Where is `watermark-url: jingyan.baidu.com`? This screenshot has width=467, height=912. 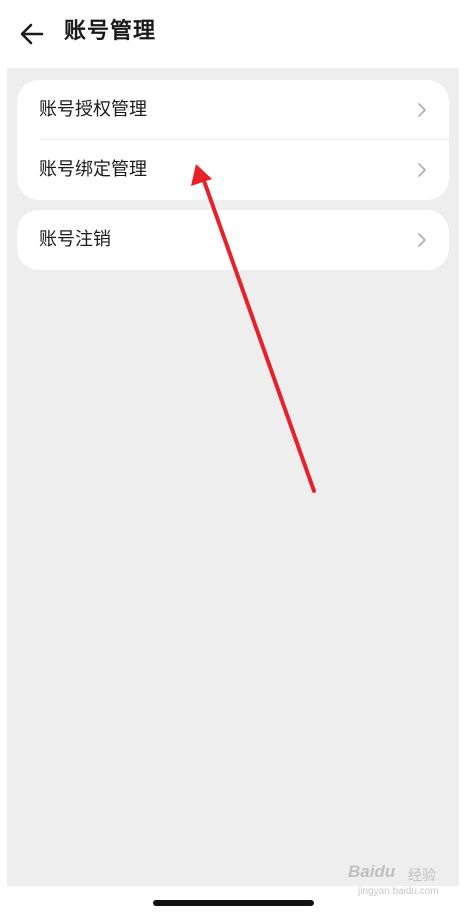 watermark-url: jingyan.baidu.com is located at coordinates (398, 891).